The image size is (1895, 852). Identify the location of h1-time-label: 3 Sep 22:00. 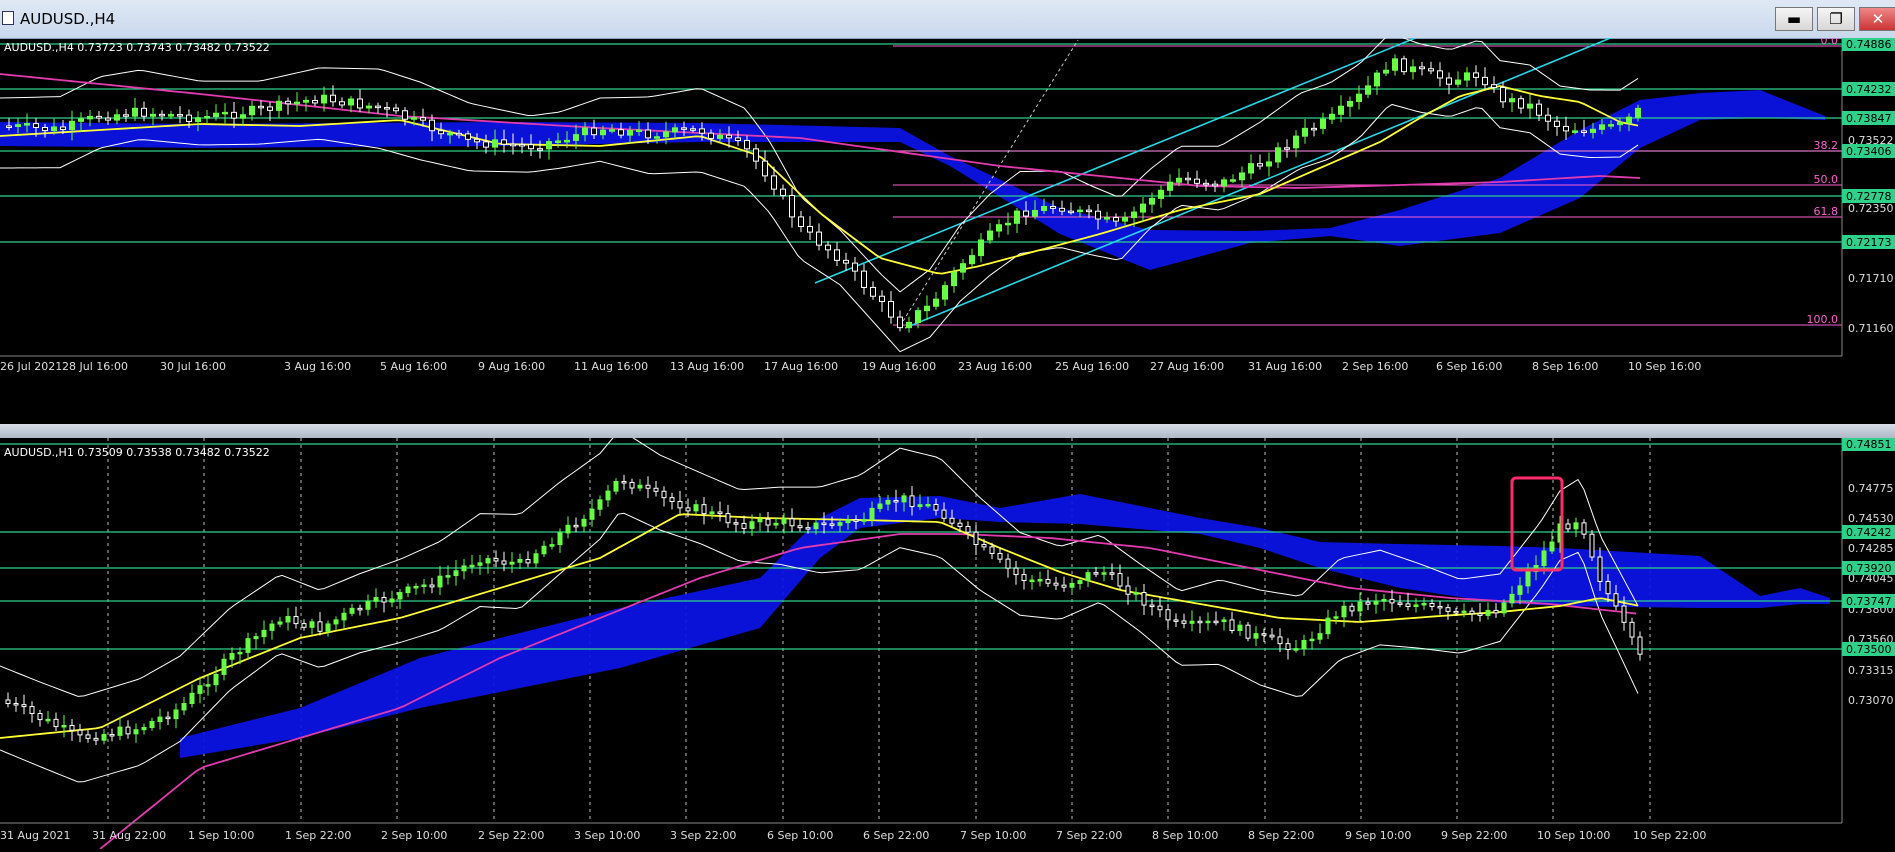
(703, 835).